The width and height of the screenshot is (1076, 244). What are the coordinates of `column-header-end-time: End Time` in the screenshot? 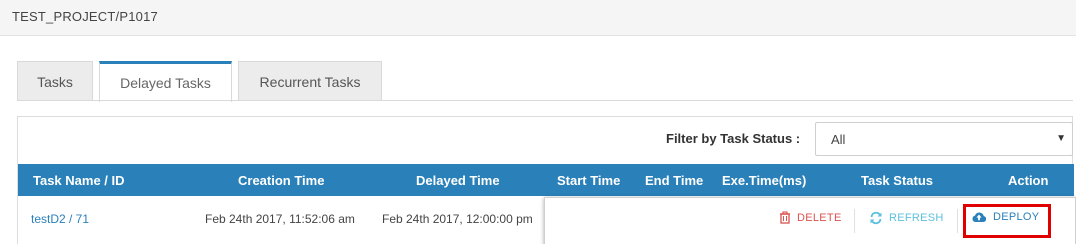 It's located at (674, 180).